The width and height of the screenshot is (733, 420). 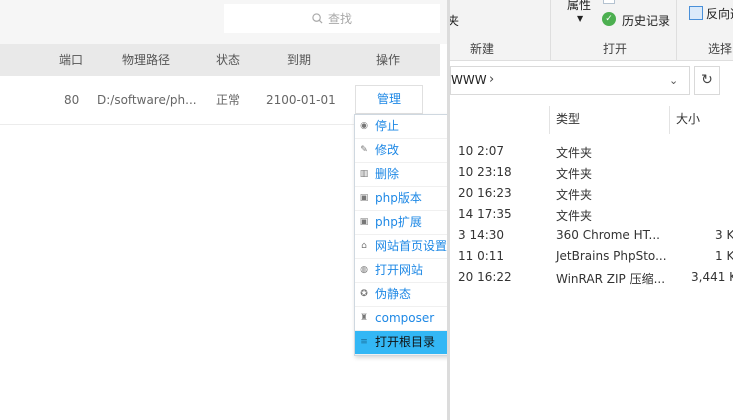 What do you see at coordinates (228, 100) in the screenshot?
I see `cell-status: 正常` at bounding box center [228, 100].